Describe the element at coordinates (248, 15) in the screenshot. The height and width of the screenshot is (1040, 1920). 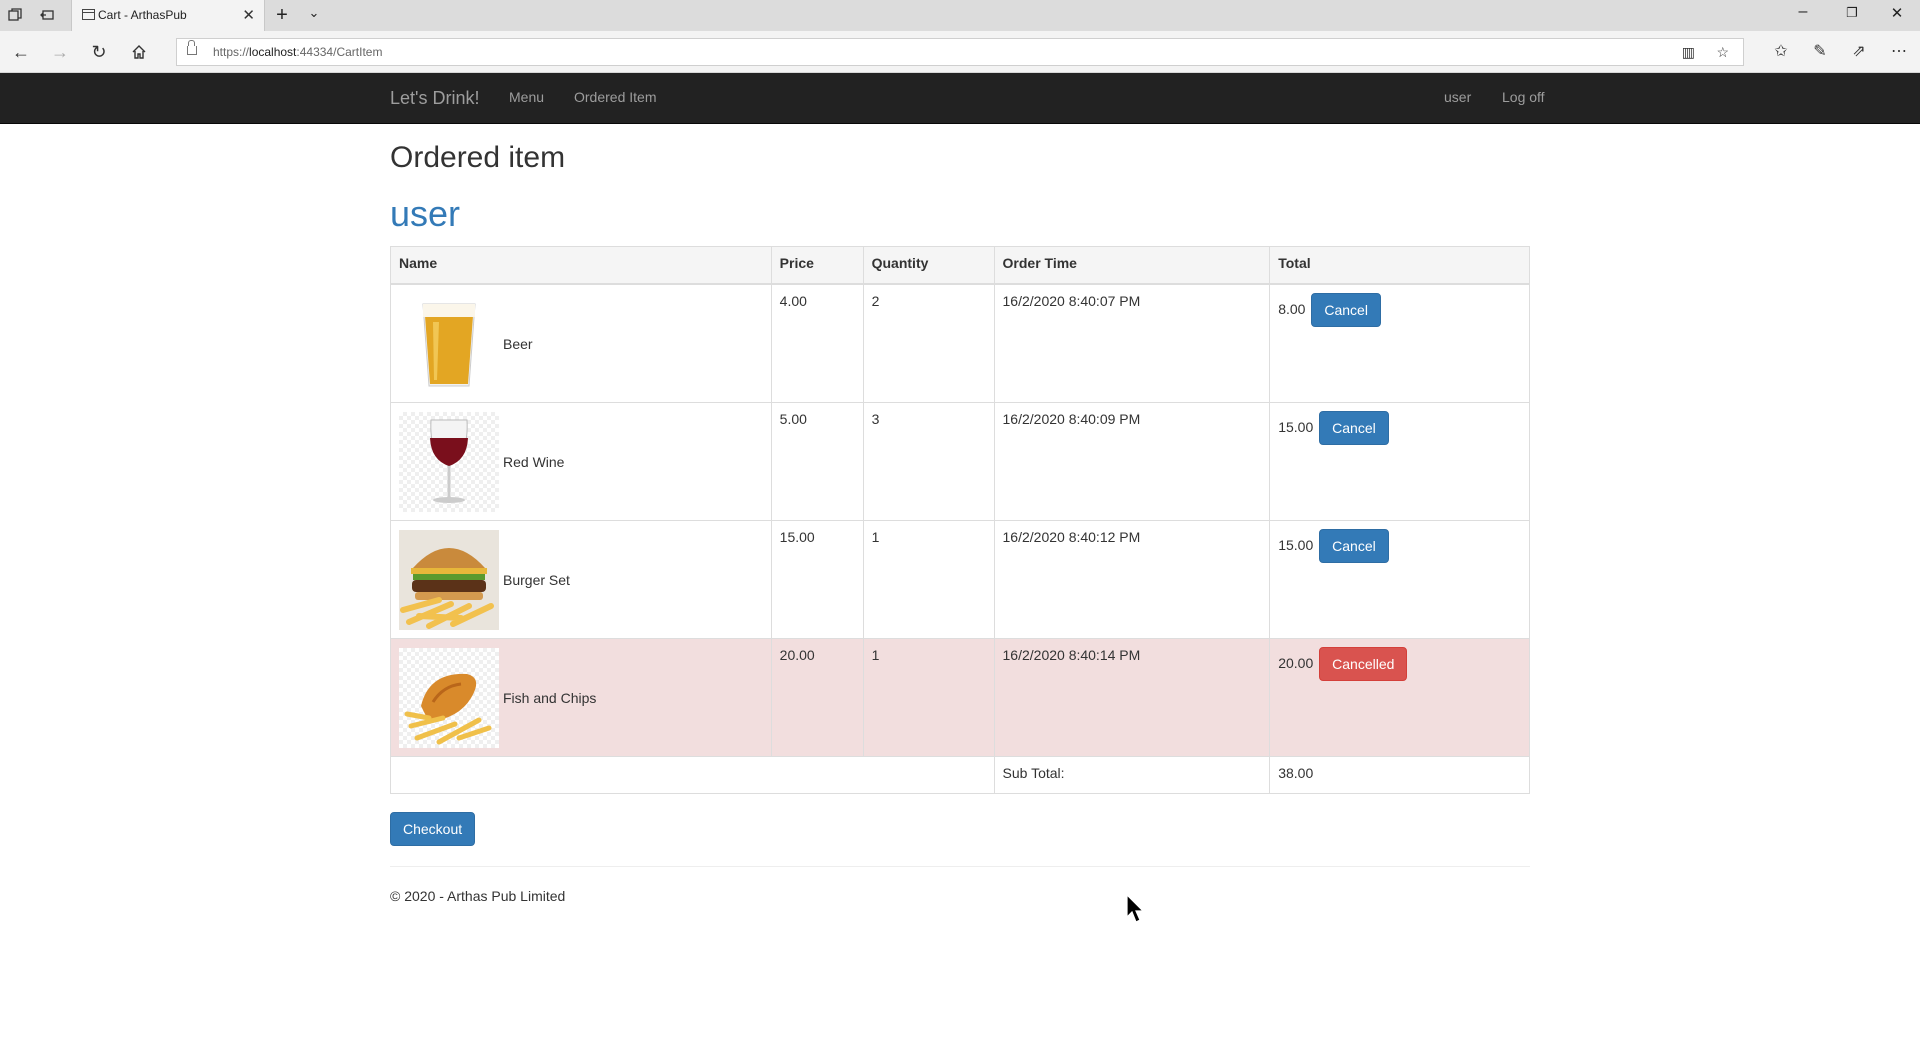
I see `close-tab-icon: ✕` at that location.